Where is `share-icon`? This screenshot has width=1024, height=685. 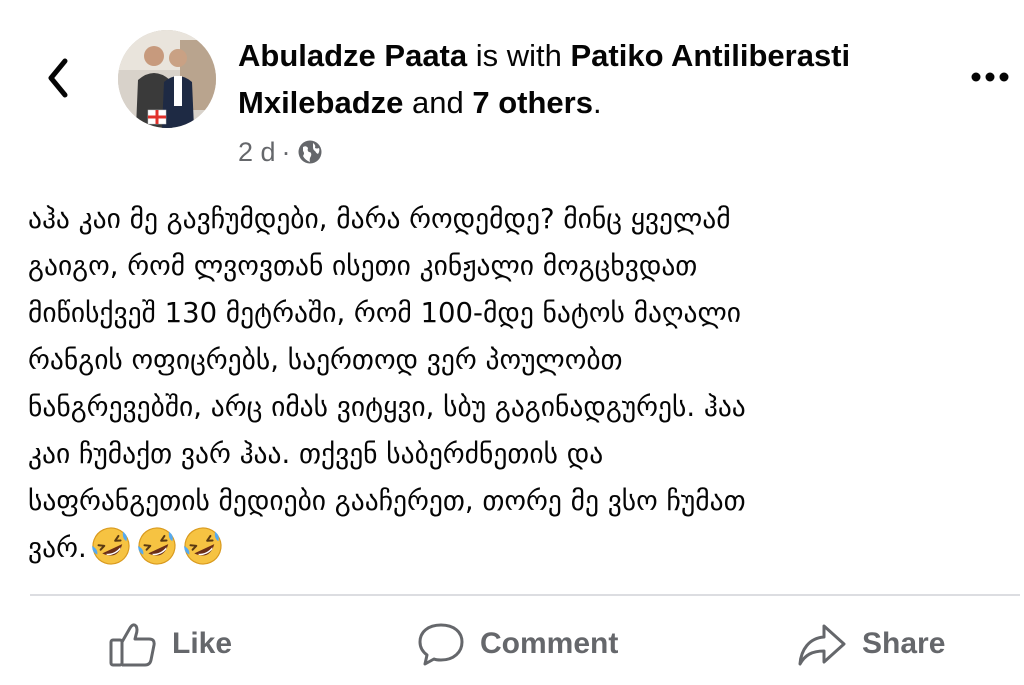
share-icon is located at coordinates (822, 645).